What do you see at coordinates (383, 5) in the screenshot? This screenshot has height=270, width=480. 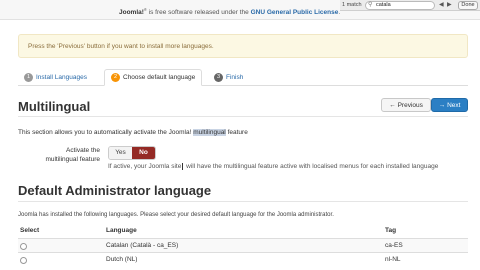 I see `find-query: catala` at bounding box center [383, 5].